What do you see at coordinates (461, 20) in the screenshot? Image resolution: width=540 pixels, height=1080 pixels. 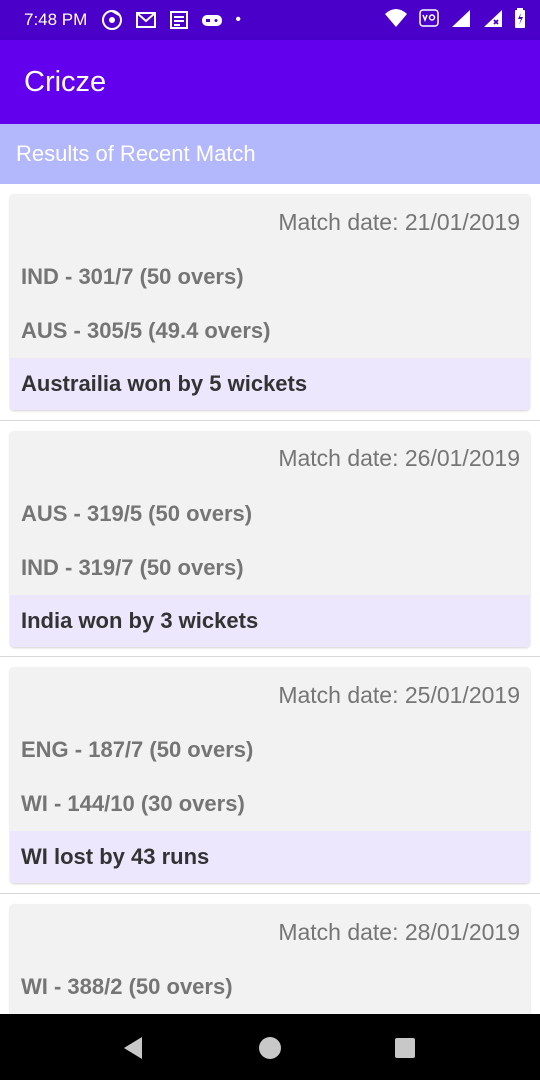 I see `signal-icon` at bounding box center [461, 20].